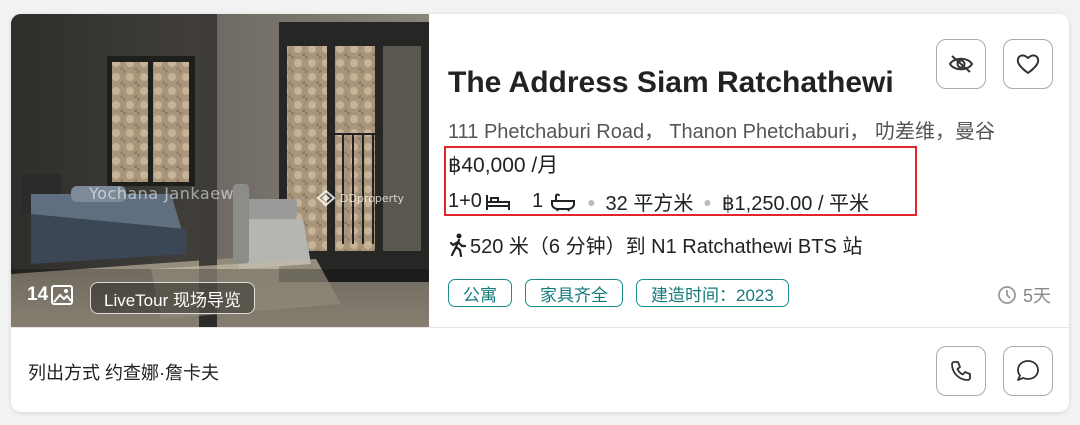 The width and height of the screenshot is (1080, 425). What do you see at coordinates (649, 204) in the screenshot?
I see `area-value: 32 平方米` at bounding box center [649, 204].